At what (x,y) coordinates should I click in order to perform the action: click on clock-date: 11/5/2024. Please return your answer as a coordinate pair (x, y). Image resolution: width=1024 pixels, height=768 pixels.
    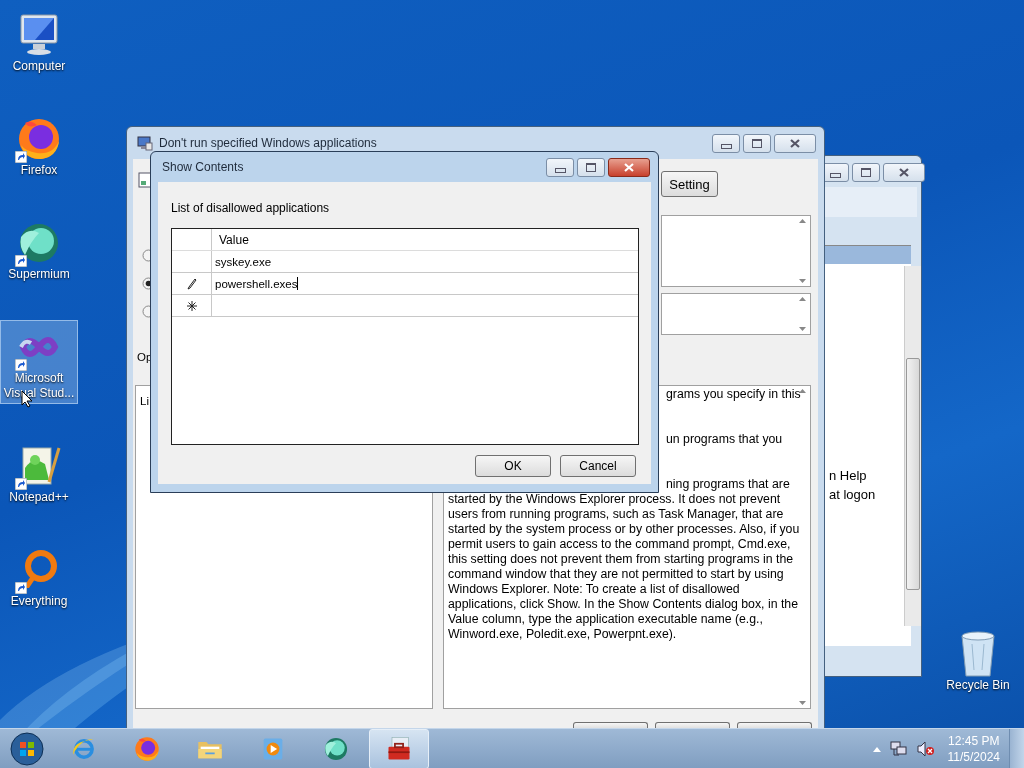
    Looking at the image, I should click on (973, 757).